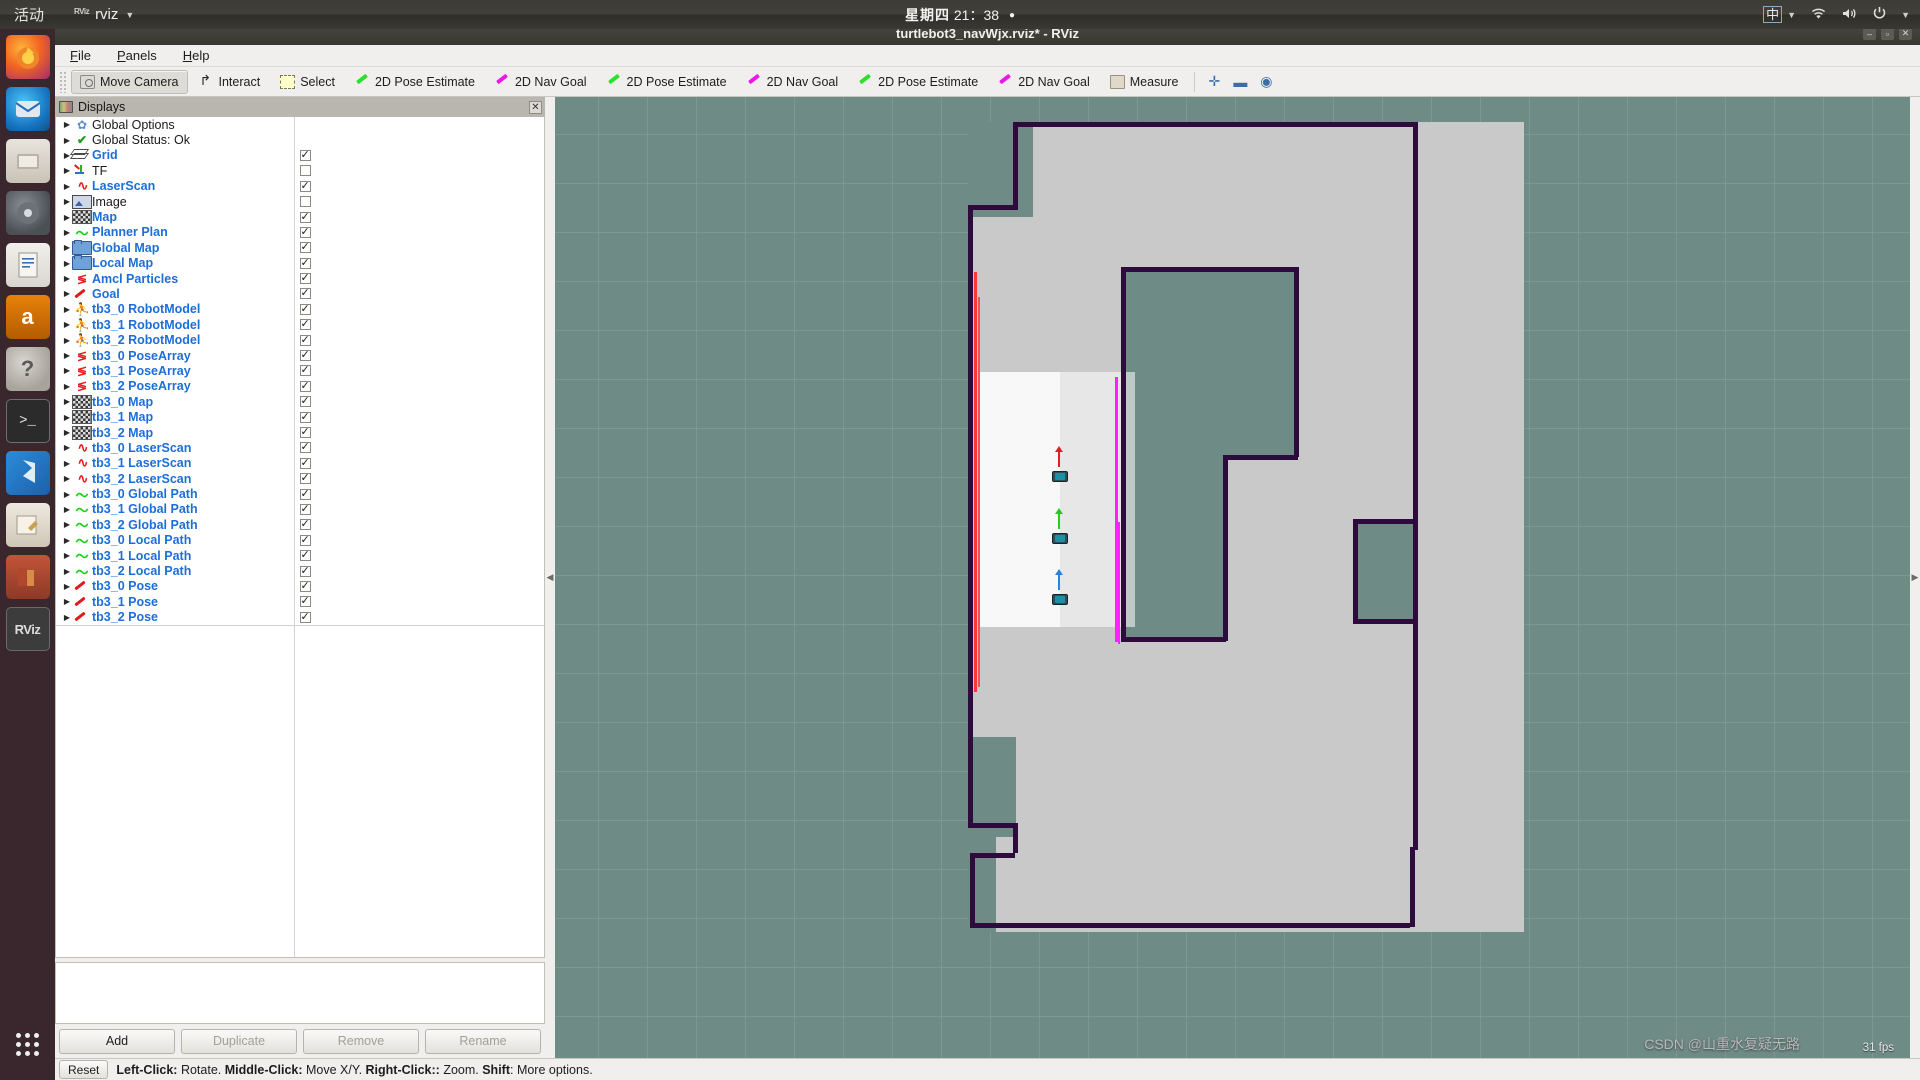 The image size is (1920, 1080). What do you see at coordinates (27, 161) in the screenshot?
I see `launcher-item-files` at bounding box center [27, 161].